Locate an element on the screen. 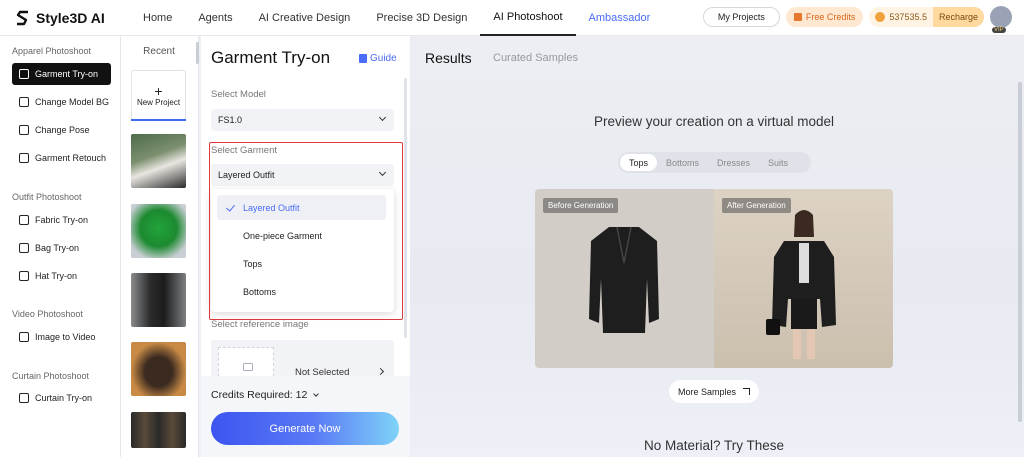  sidebar-item-label: Change Pose is located at coordinates (62, 130).